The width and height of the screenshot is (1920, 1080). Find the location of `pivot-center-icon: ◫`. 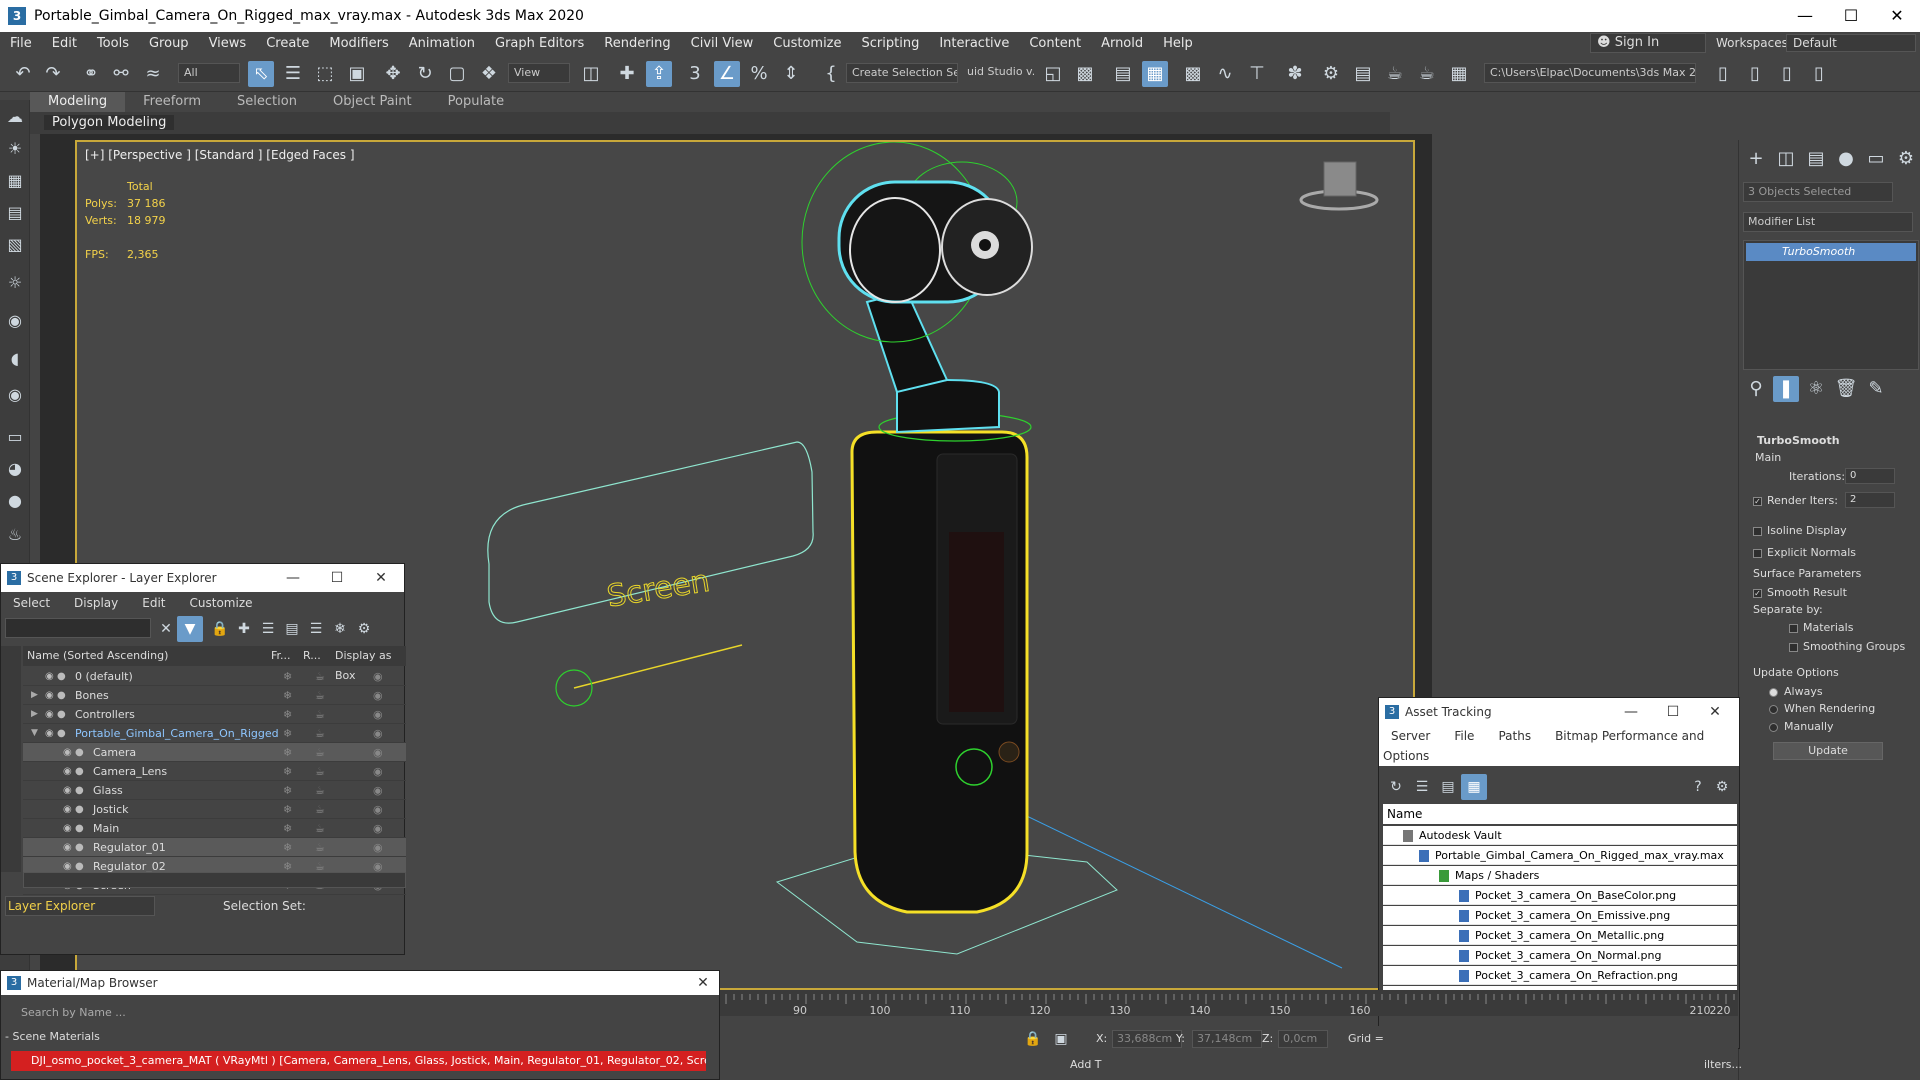

pivot-center-icon: ◫ is located at coordinates (591, 74).